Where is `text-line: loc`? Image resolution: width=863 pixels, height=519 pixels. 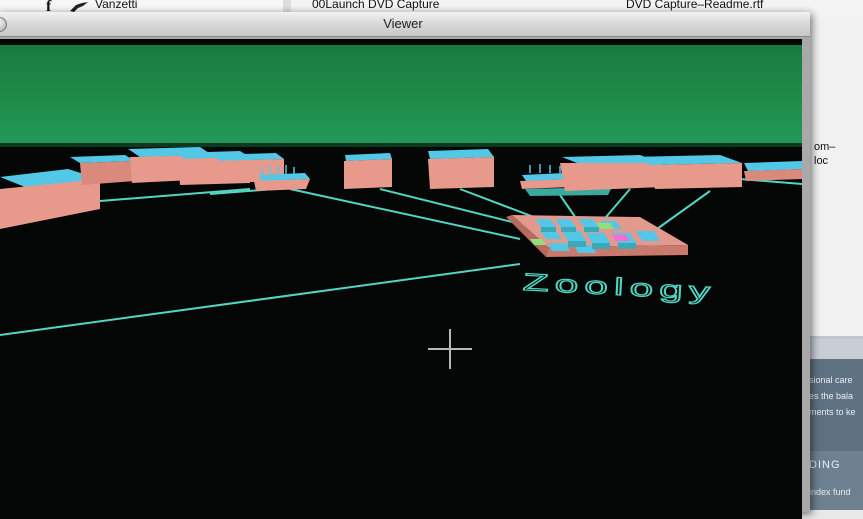
text-line: loc is located at coordinates (821, 161).